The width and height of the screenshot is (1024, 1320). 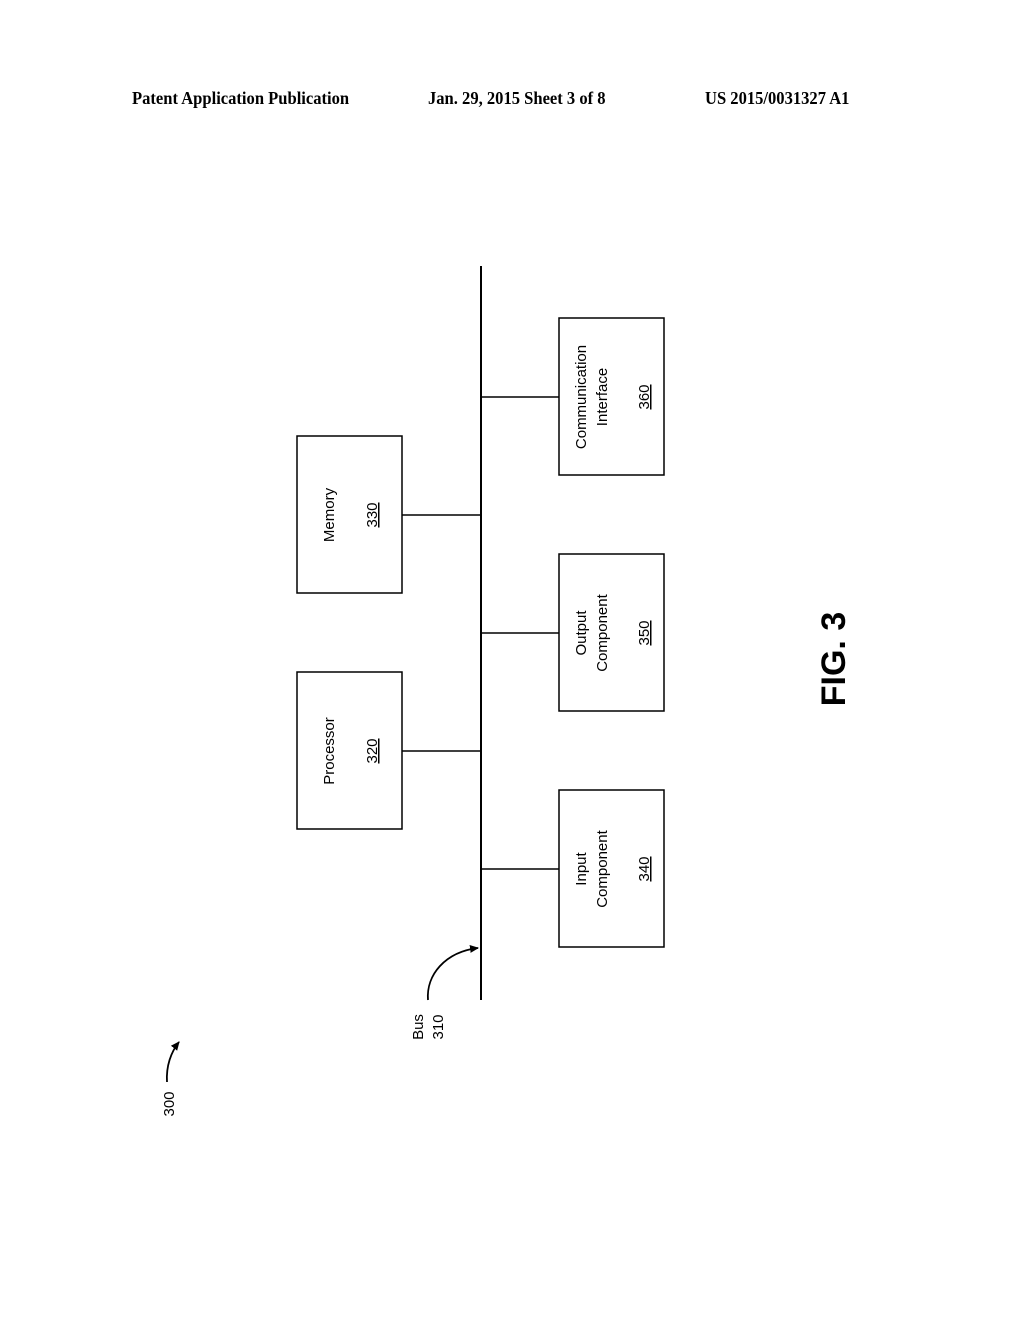 I want to click on processor-ref: 320, so click(x=372, y=750).